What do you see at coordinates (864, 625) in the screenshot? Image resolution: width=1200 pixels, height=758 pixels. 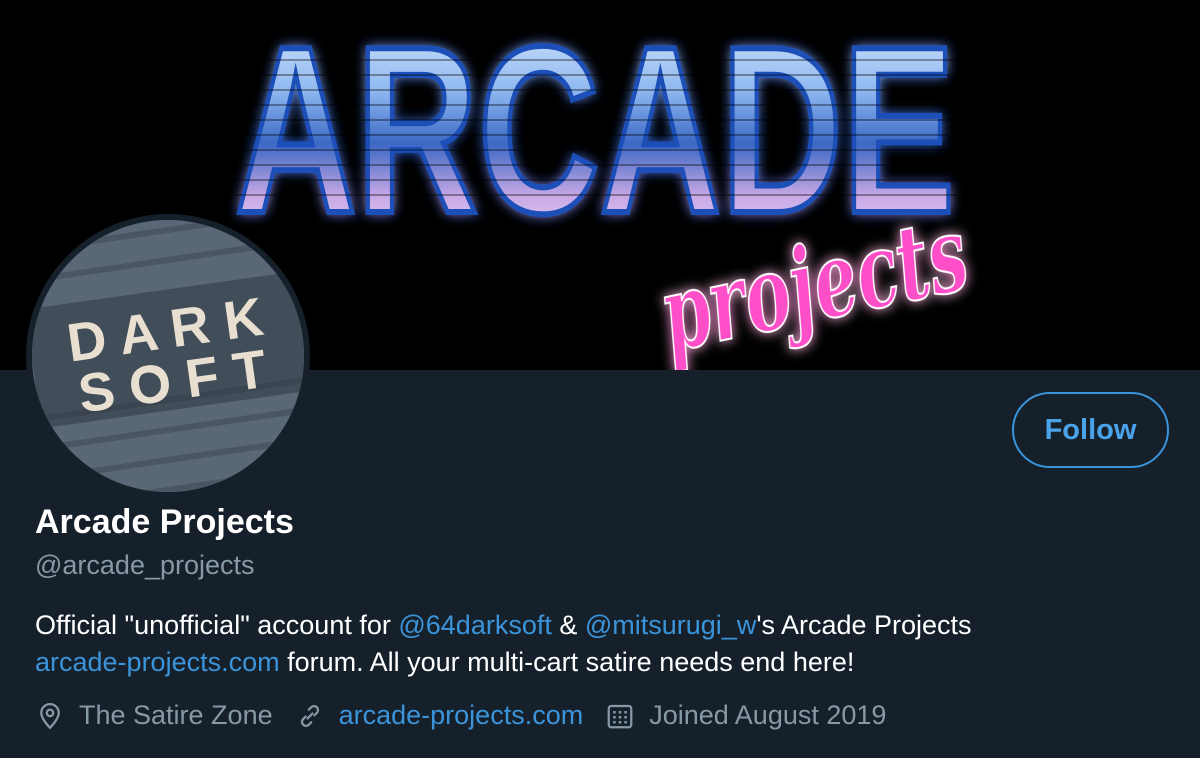 I see `bio-text: 's Arcade Projects` at bounding box center [864, 625].